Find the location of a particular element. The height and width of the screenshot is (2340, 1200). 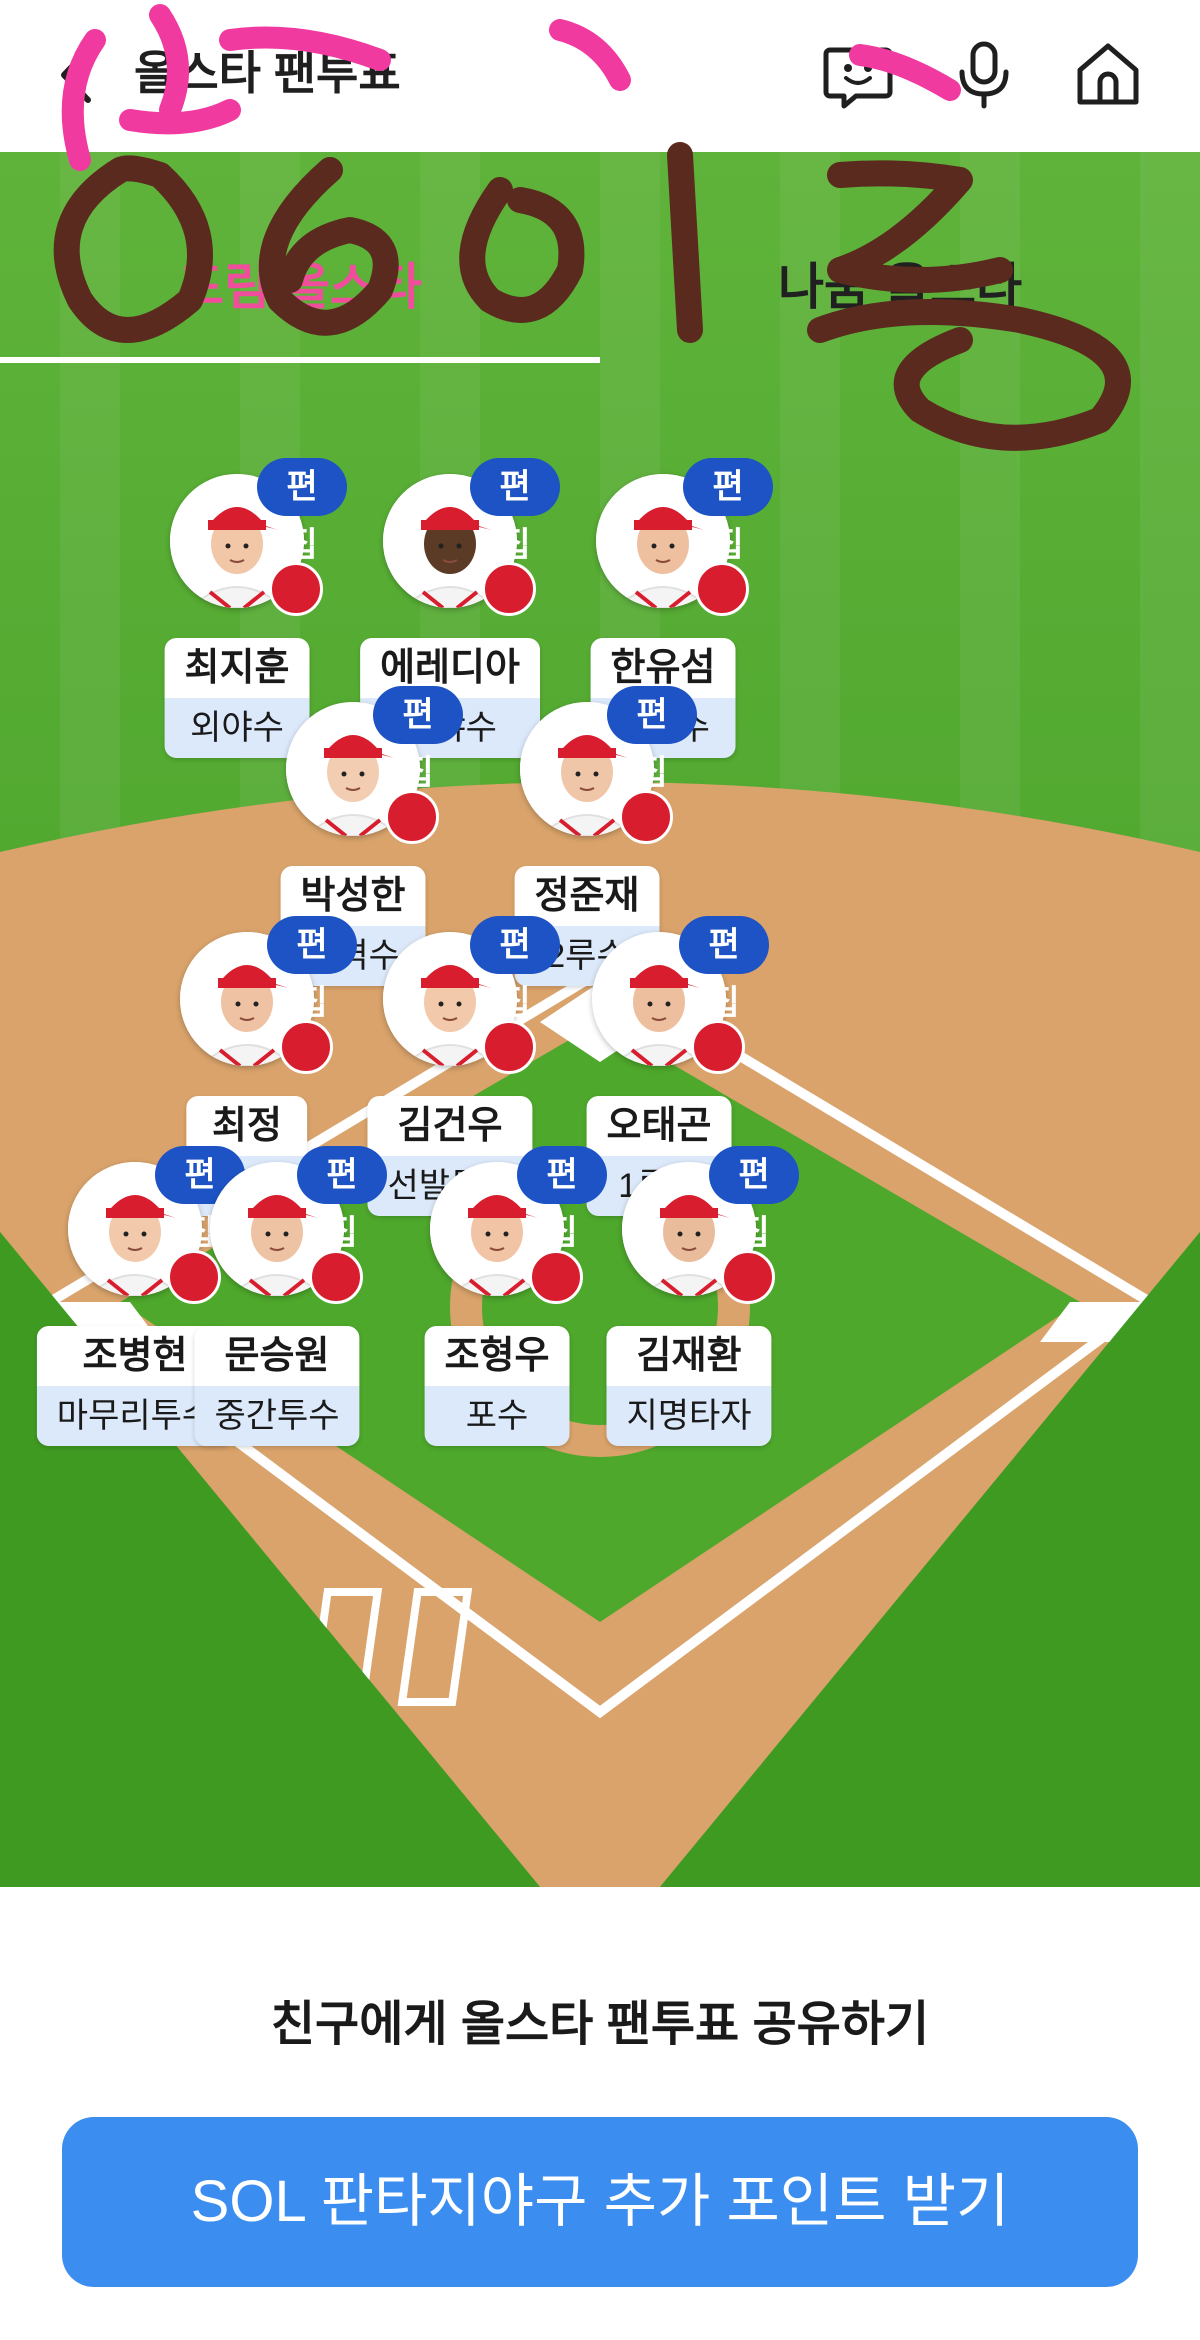

tab-selected-underline is located at coordinates (300, 360).